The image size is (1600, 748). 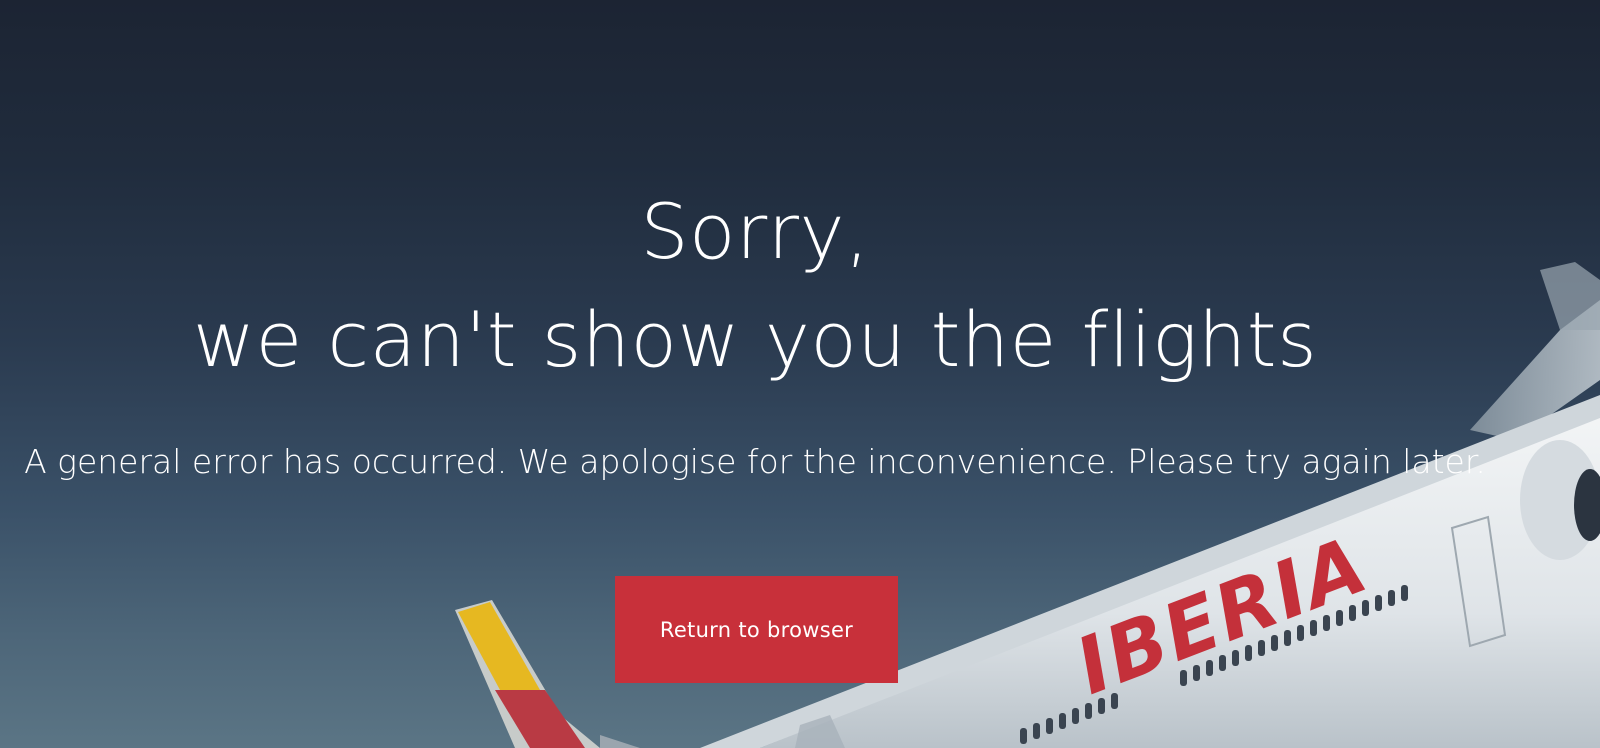 What do you see at coordinates (755, 231) in the screenshot?
I see `error-title-line-1: Sorry,` at bounding box center [755, 231].